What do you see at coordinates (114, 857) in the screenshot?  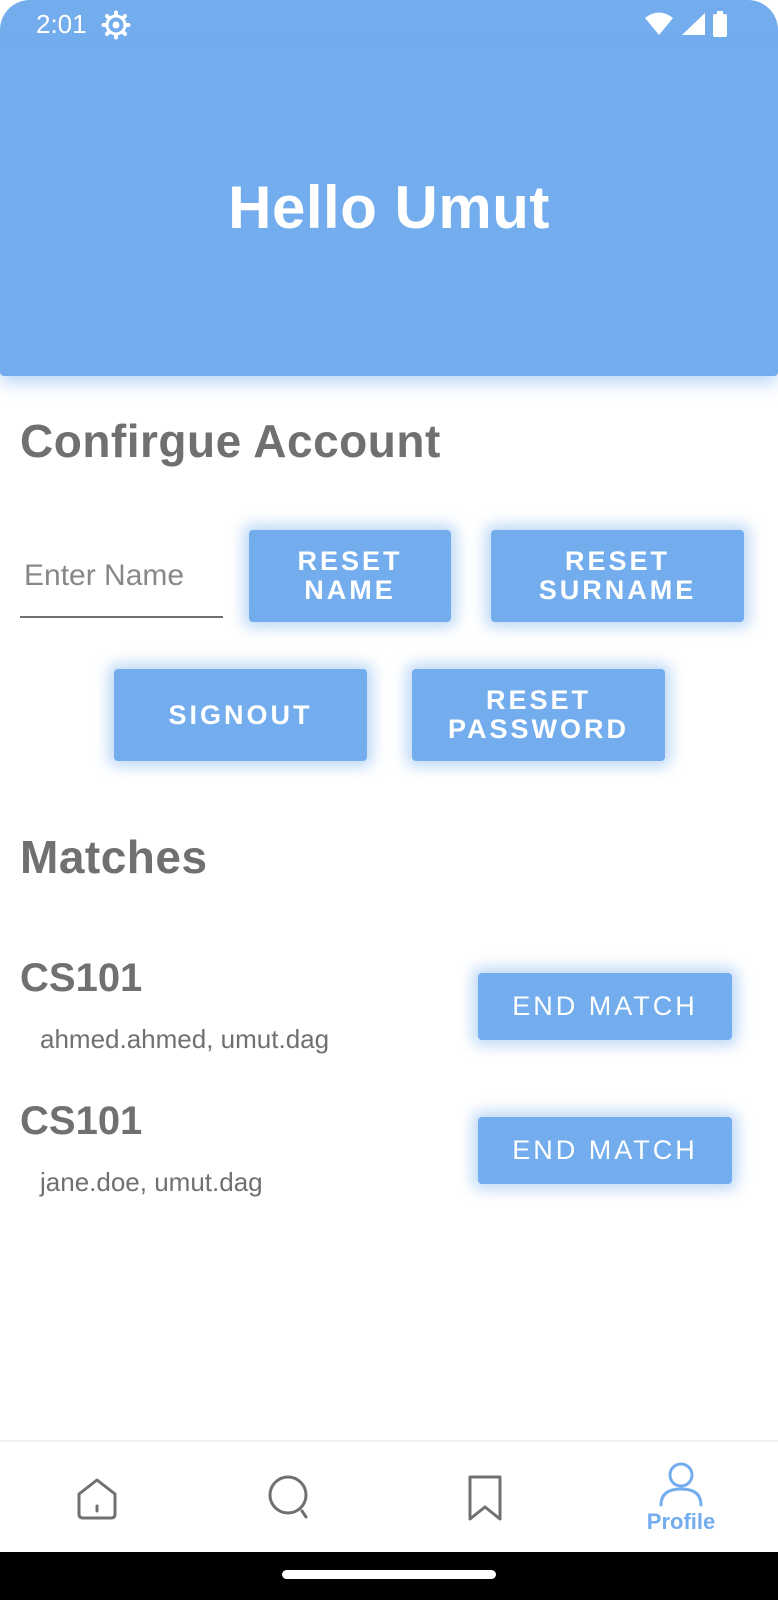 I see `matches-title: Matches` at bounding box center [114, 857].